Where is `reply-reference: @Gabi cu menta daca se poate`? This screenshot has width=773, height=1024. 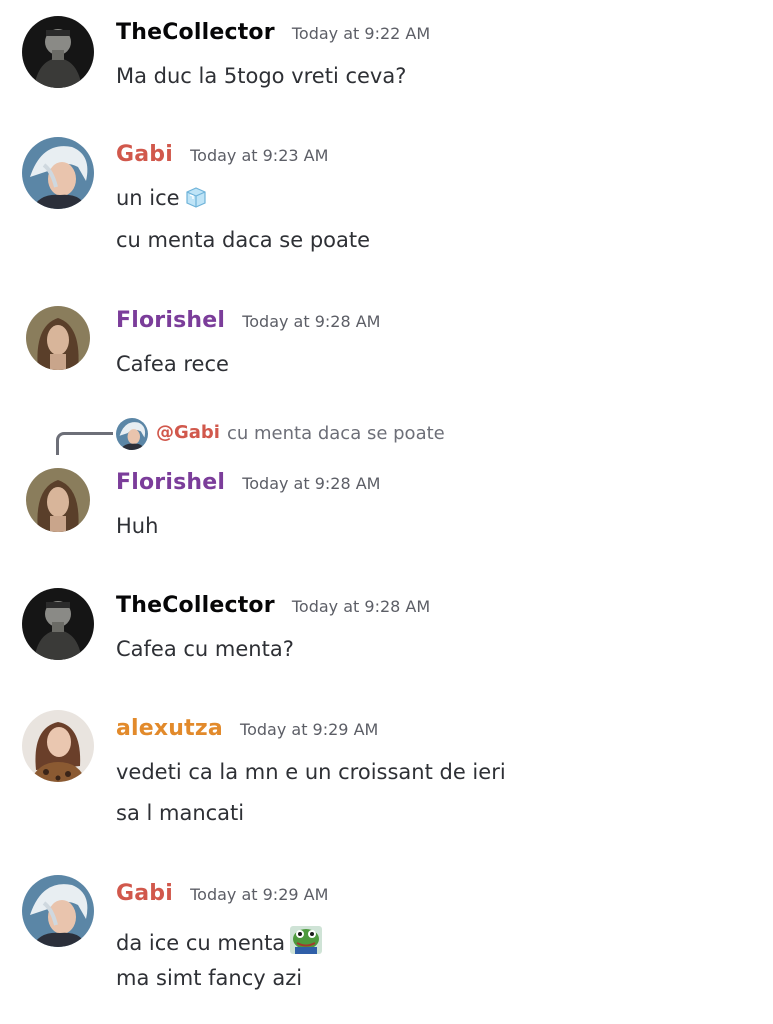
reply-reference: @Gabi cu menta daca se poate is located at coordinates (386, 436).